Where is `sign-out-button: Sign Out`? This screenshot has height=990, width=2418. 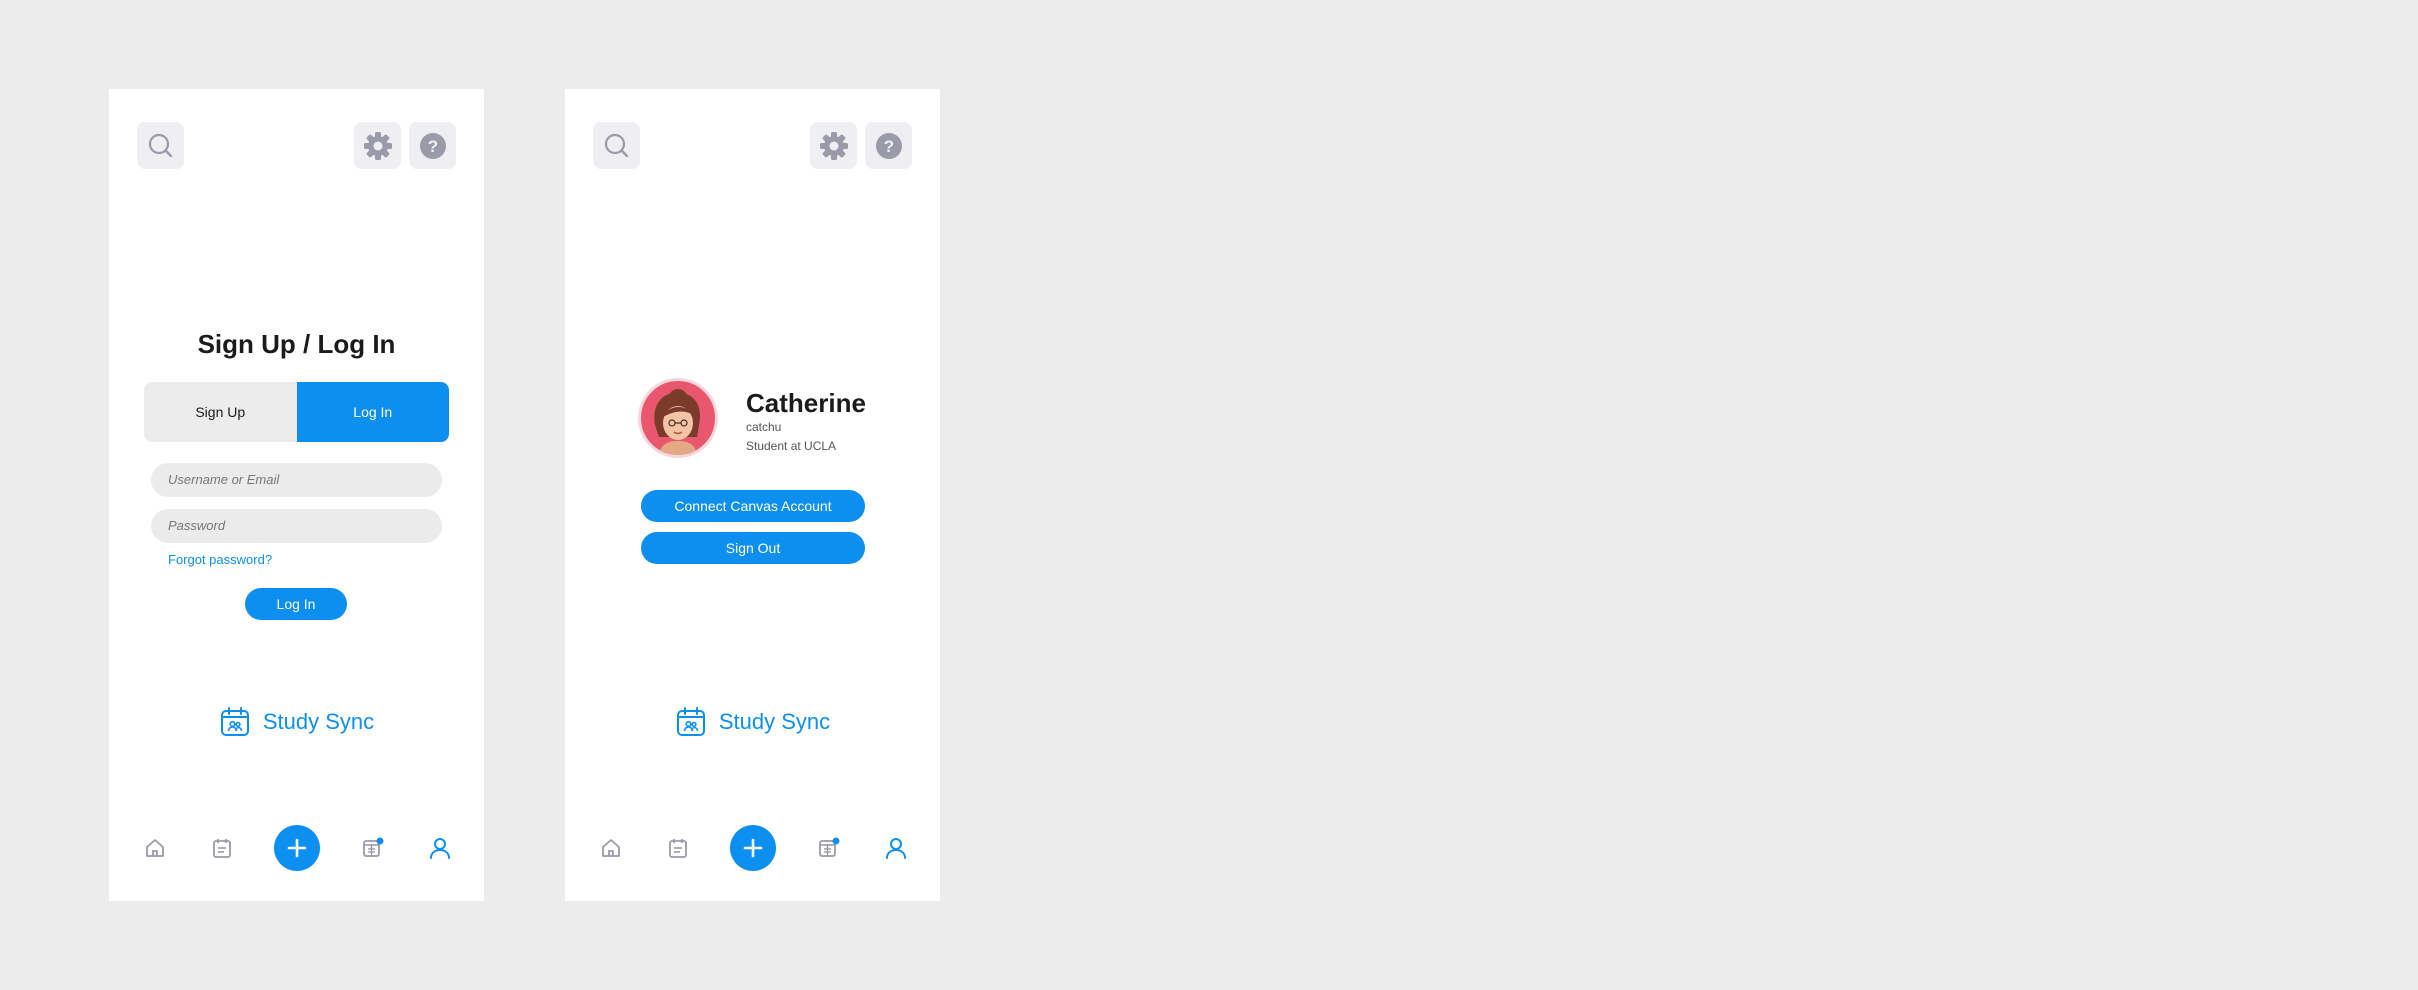
sign-out-button: Sign Out is located at coordinates (753, 548).